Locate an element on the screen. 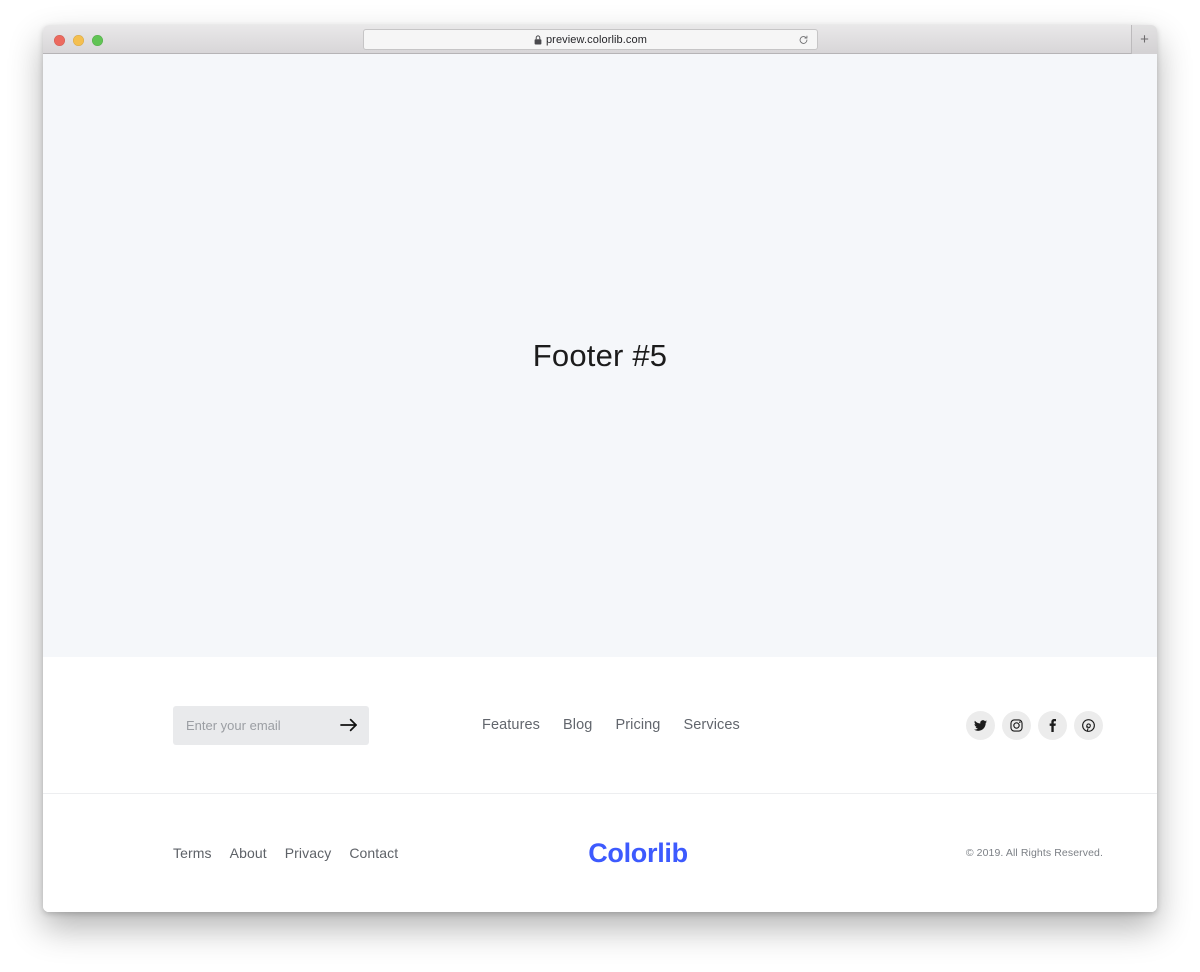 The image size is (1200, 972). address-bar-url: preview.colorlib.com is located at coordinates (596, 39).